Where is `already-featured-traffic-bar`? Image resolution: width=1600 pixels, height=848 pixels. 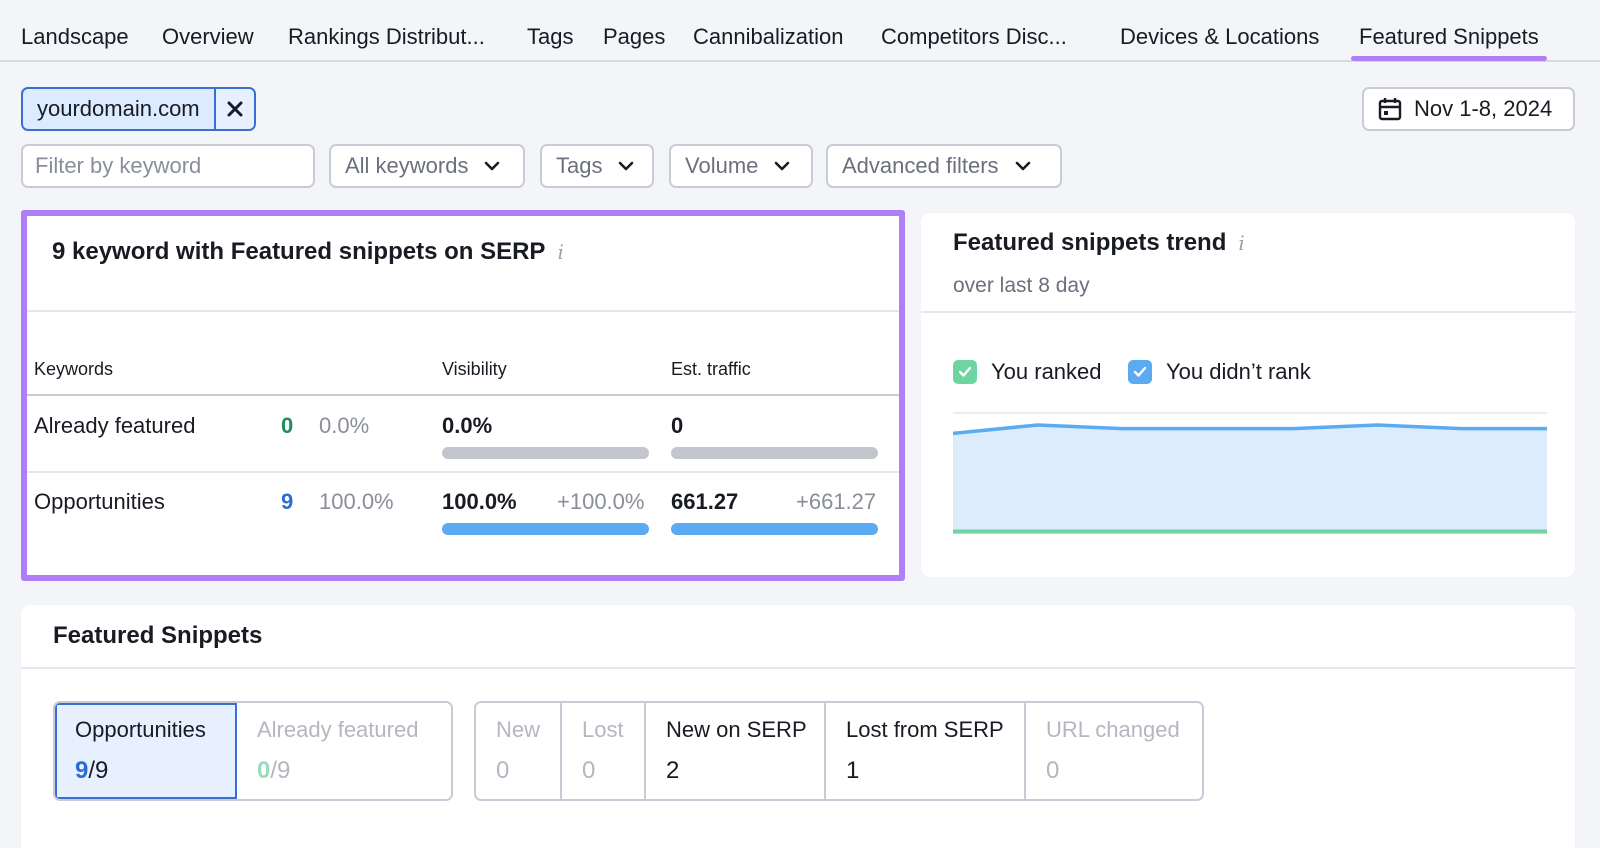
already-featured-traffic-bar is located at coordinates (774, 453).